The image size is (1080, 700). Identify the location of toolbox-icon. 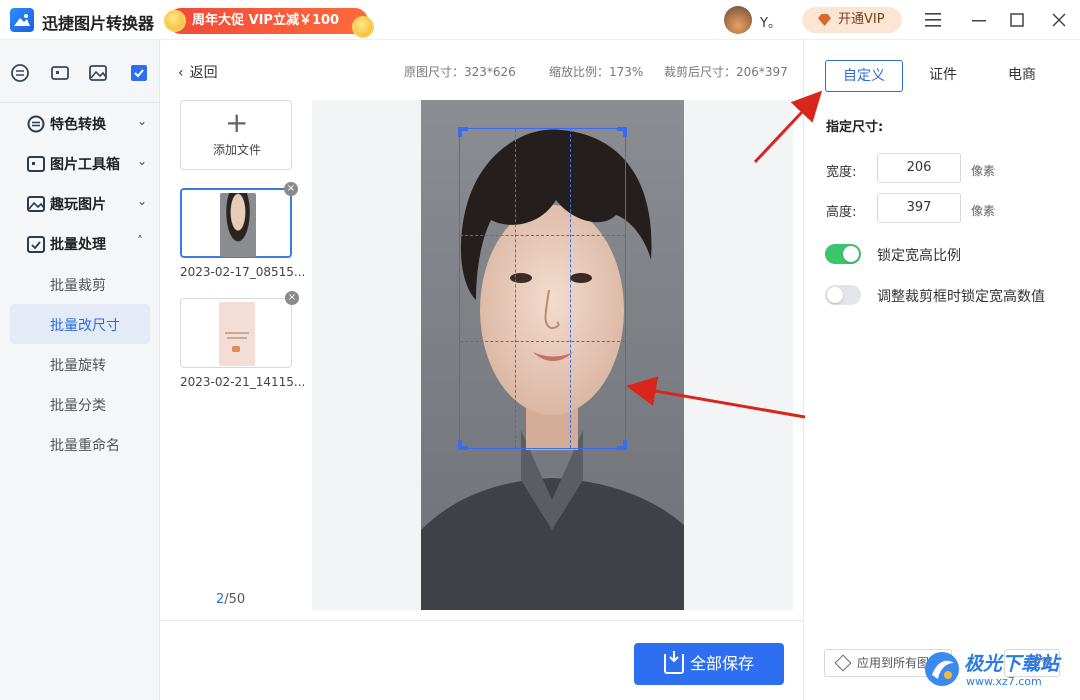
(60, 73).